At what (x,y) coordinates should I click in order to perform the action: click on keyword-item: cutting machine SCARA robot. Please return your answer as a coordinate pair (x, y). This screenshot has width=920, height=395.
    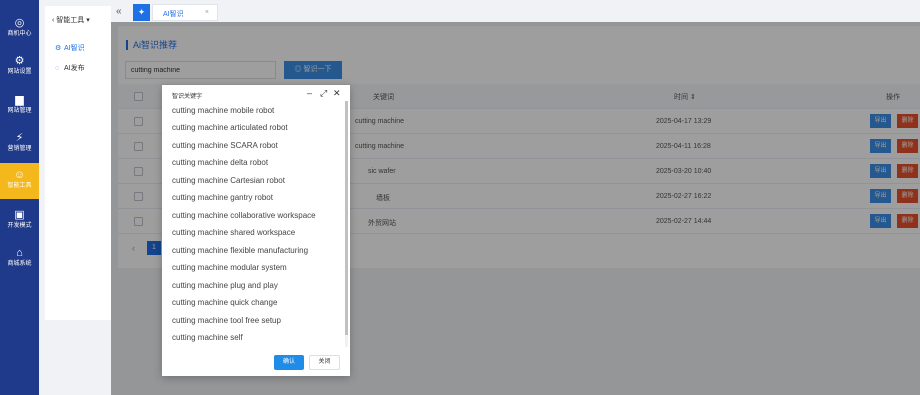
    Looking at the image, I should click on (225, 145).